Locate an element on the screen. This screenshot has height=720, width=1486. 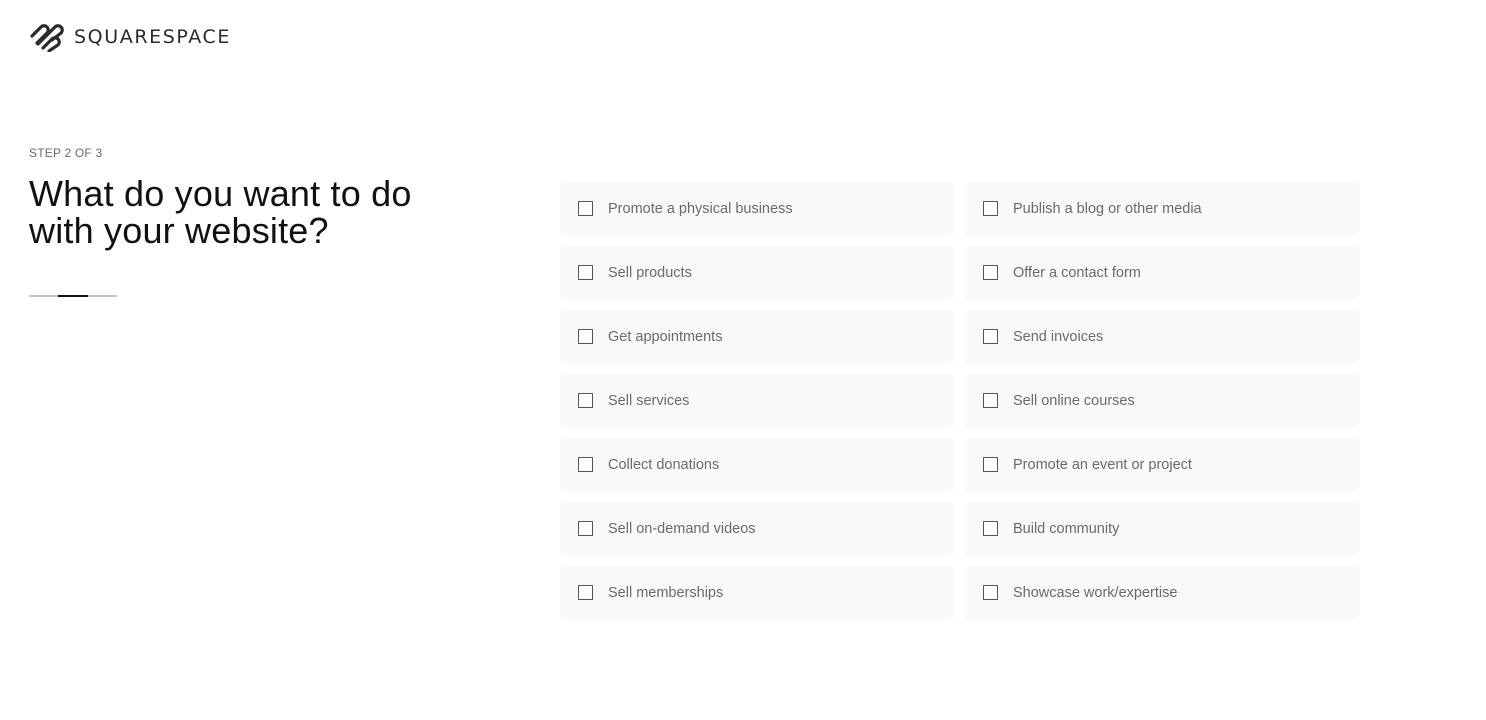
option-label: Get appointments is located at coordinates (665, 336).